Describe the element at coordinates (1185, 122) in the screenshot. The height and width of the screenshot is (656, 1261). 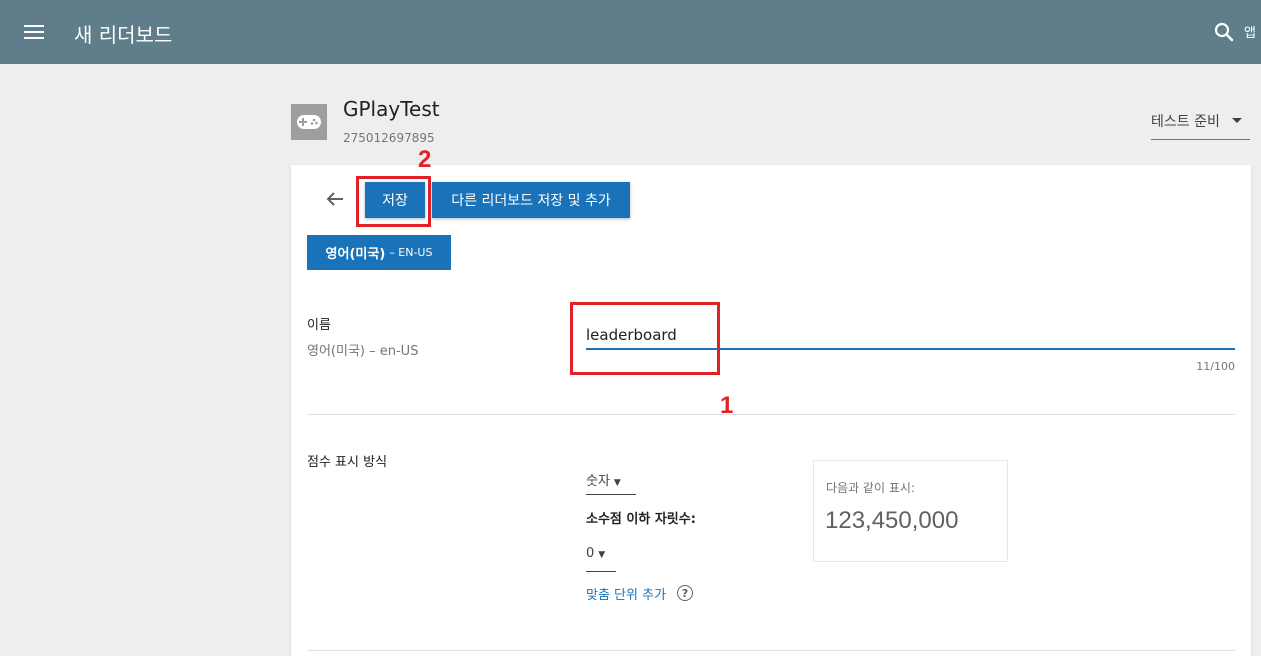
I see `status-label: 테스트 준비` at that location.